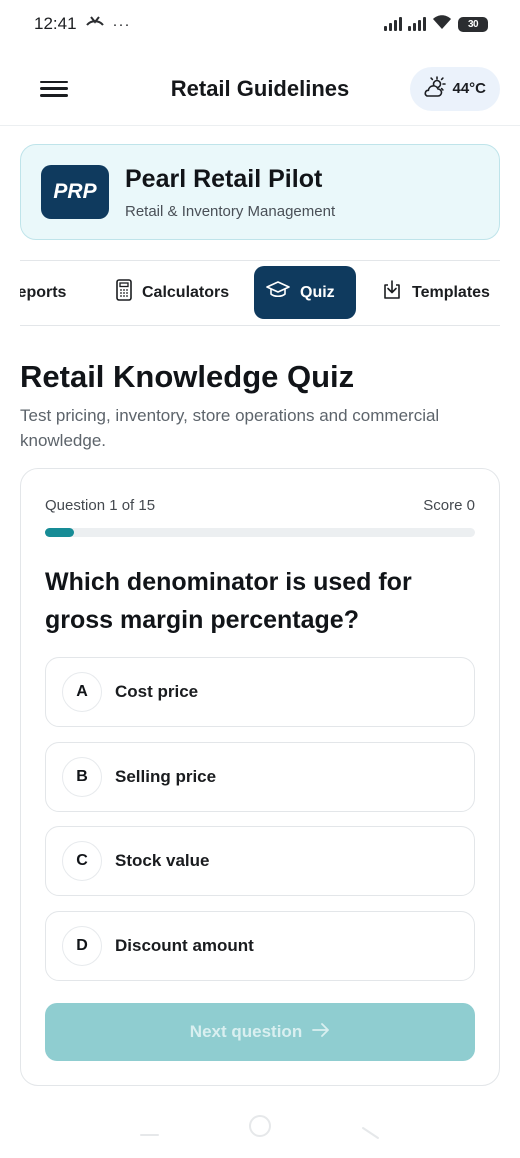 The height and width of the screenshot is (1158, 520). I want to click on status-time: 12:41, so click(55, 23).